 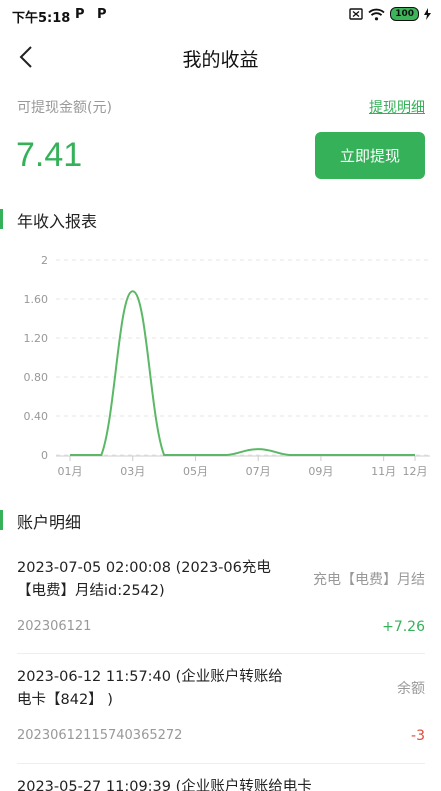 I want to click on wifi-icon, so click(x=376, y=14).